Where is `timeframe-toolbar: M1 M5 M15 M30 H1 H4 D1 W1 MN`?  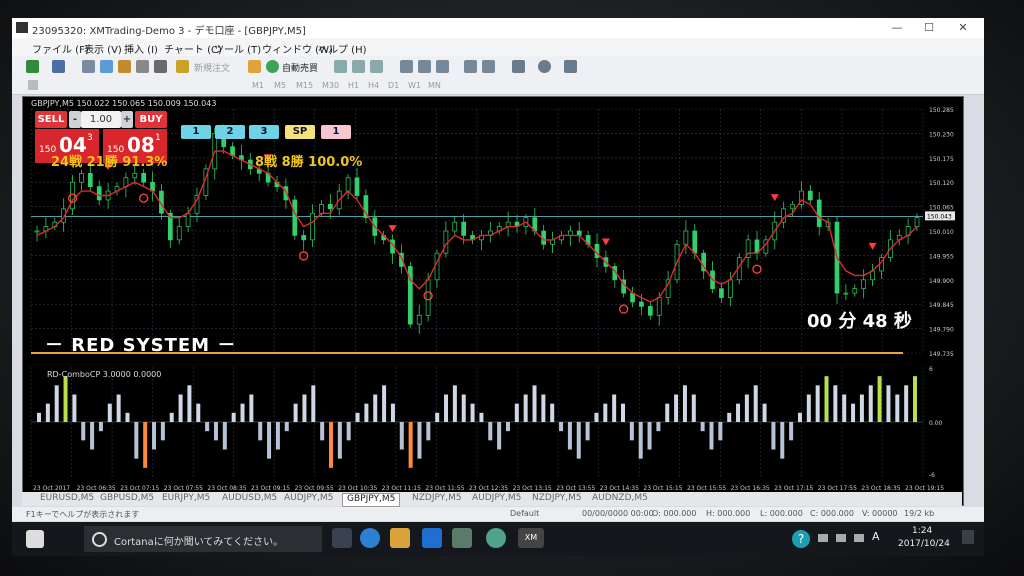 timeframe-toolbar: M1 M5 M15 M30 H1 H4 D1 W1 MN is located at coordinates (498, 86).